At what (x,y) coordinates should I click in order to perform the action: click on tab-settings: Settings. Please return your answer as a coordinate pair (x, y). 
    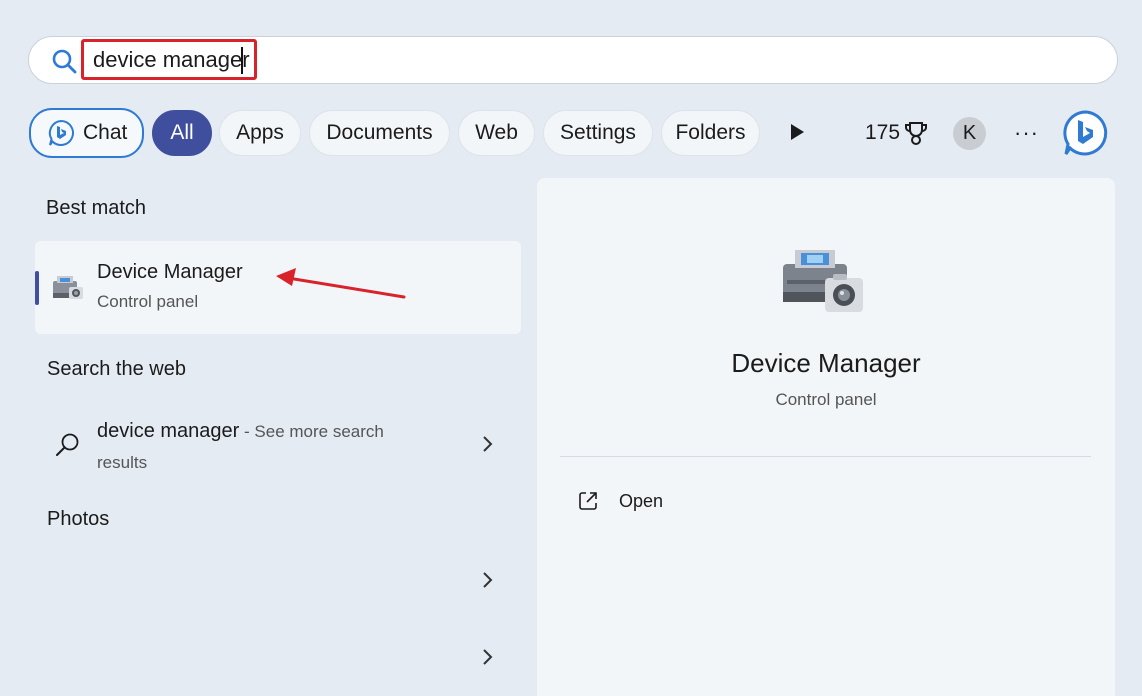
    Looking at the image, I should click on (598, 133).